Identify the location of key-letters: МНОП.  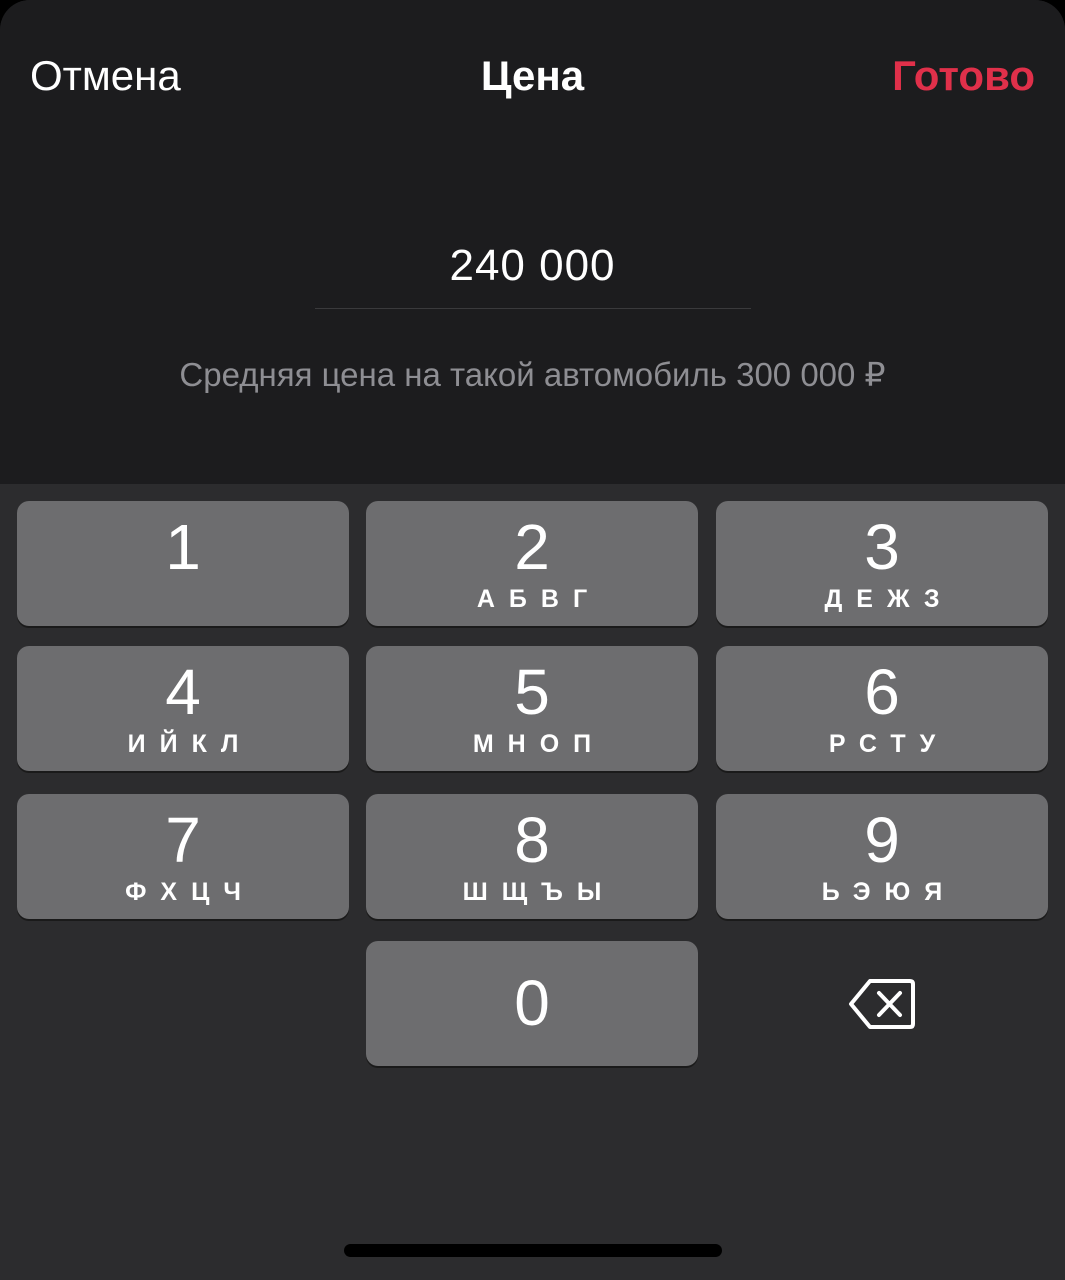
(539, 744).